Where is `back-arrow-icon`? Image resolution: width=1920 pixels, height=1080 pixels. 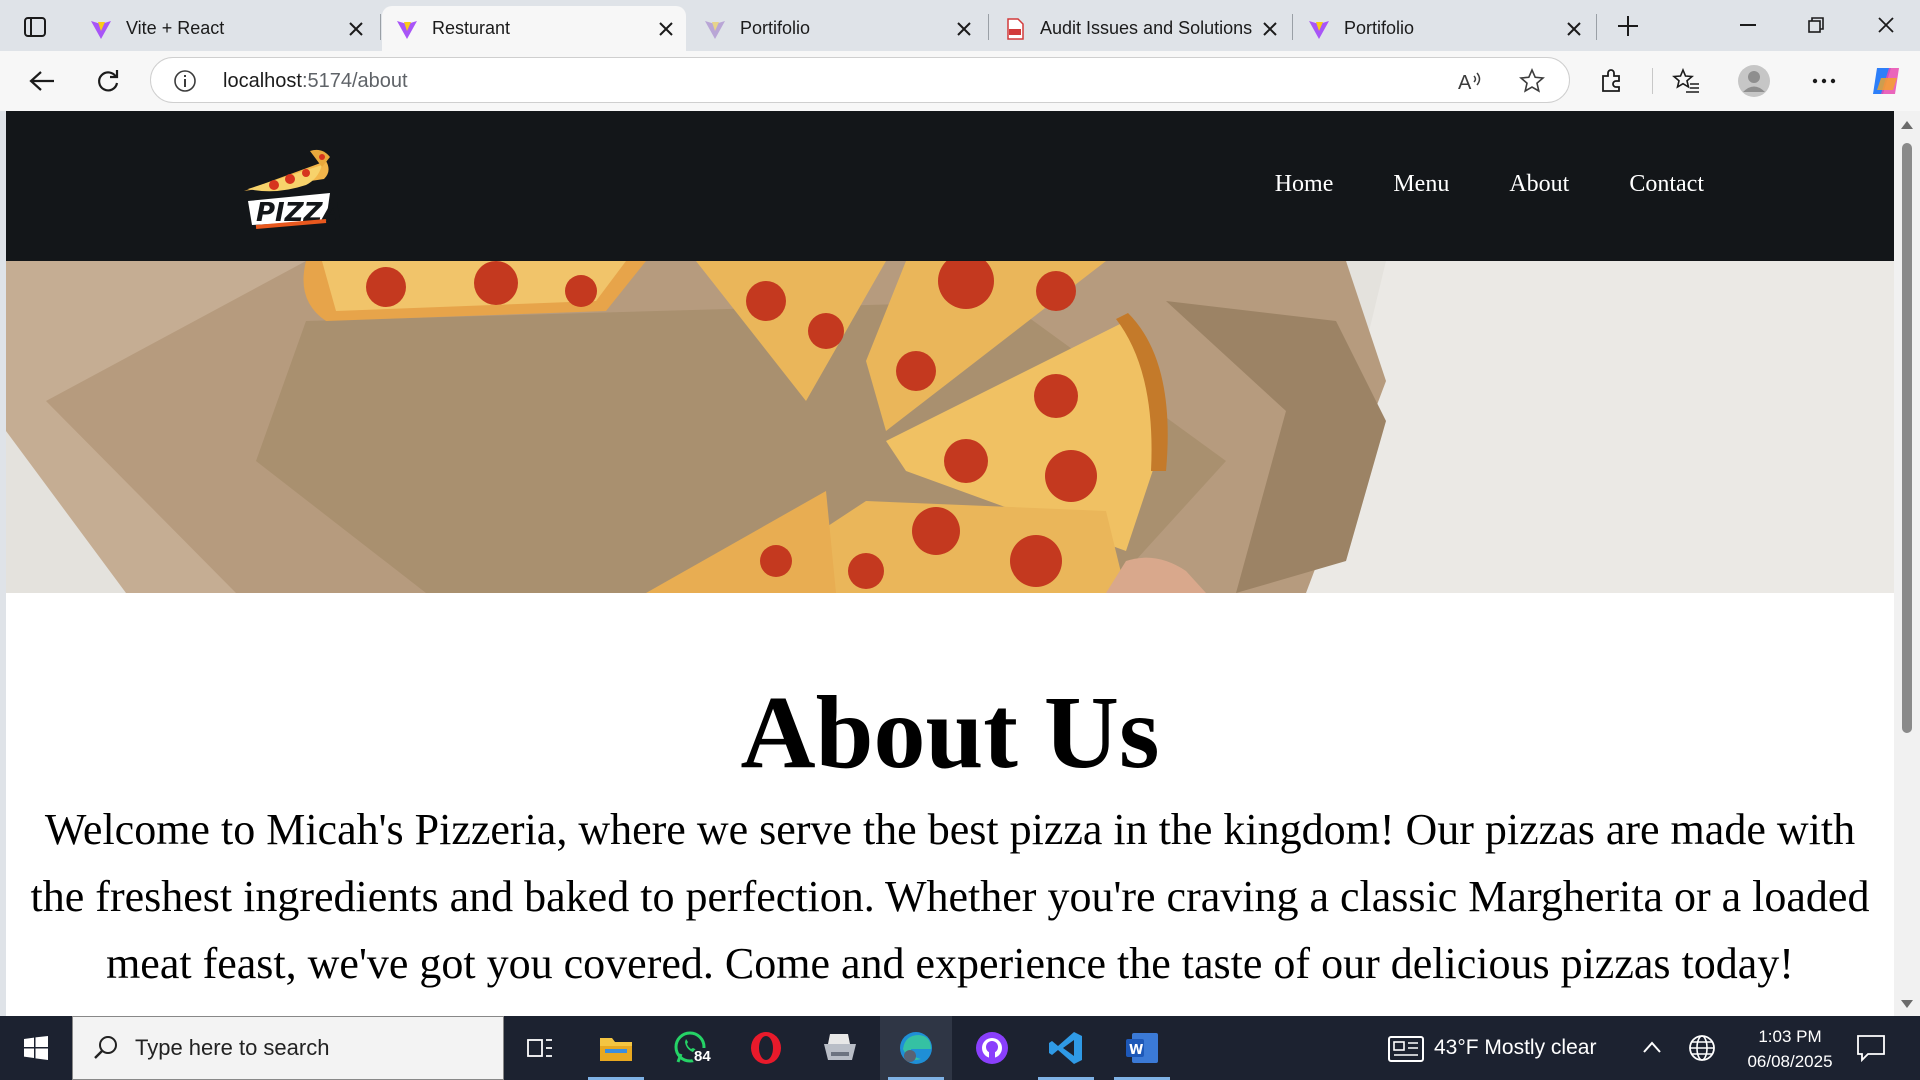 back-arrow-icon is located at coordinates (41, 81).